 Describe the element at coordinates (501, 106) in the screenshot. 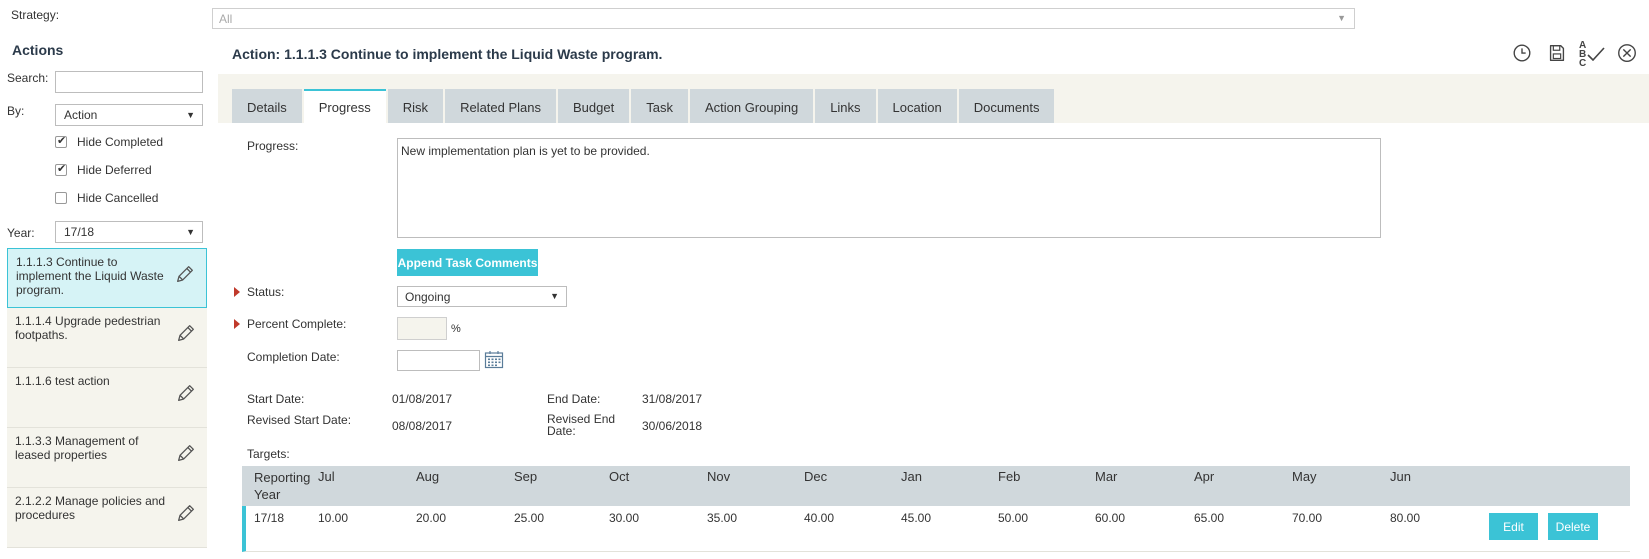

I see `tab-related-plans: Related Plans` at that location.